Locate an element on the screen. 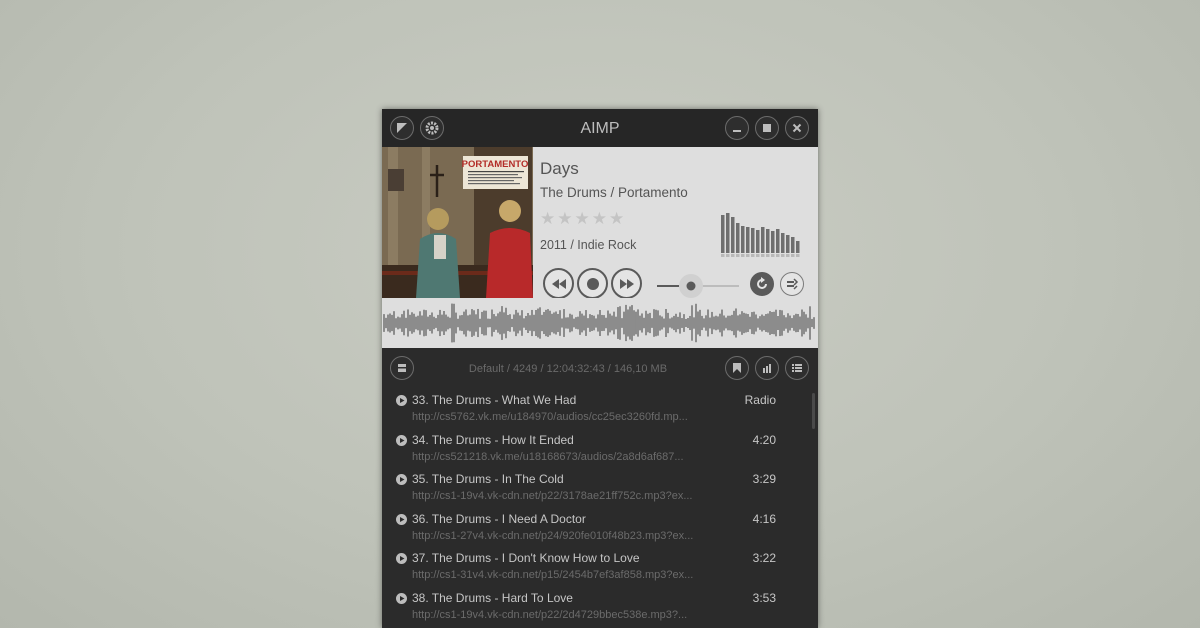  track-name: 38. The Drums - Hard To Love is located at coordinates (492, 598).